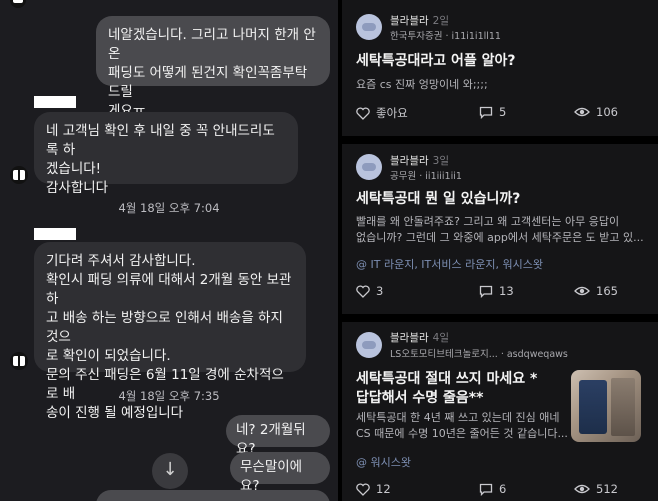 Image resolution: width=658 pixels, height=501 pixels. I want to click on post-author: 한국투자증권 · i11i1i1ll11, so click(445, 36).